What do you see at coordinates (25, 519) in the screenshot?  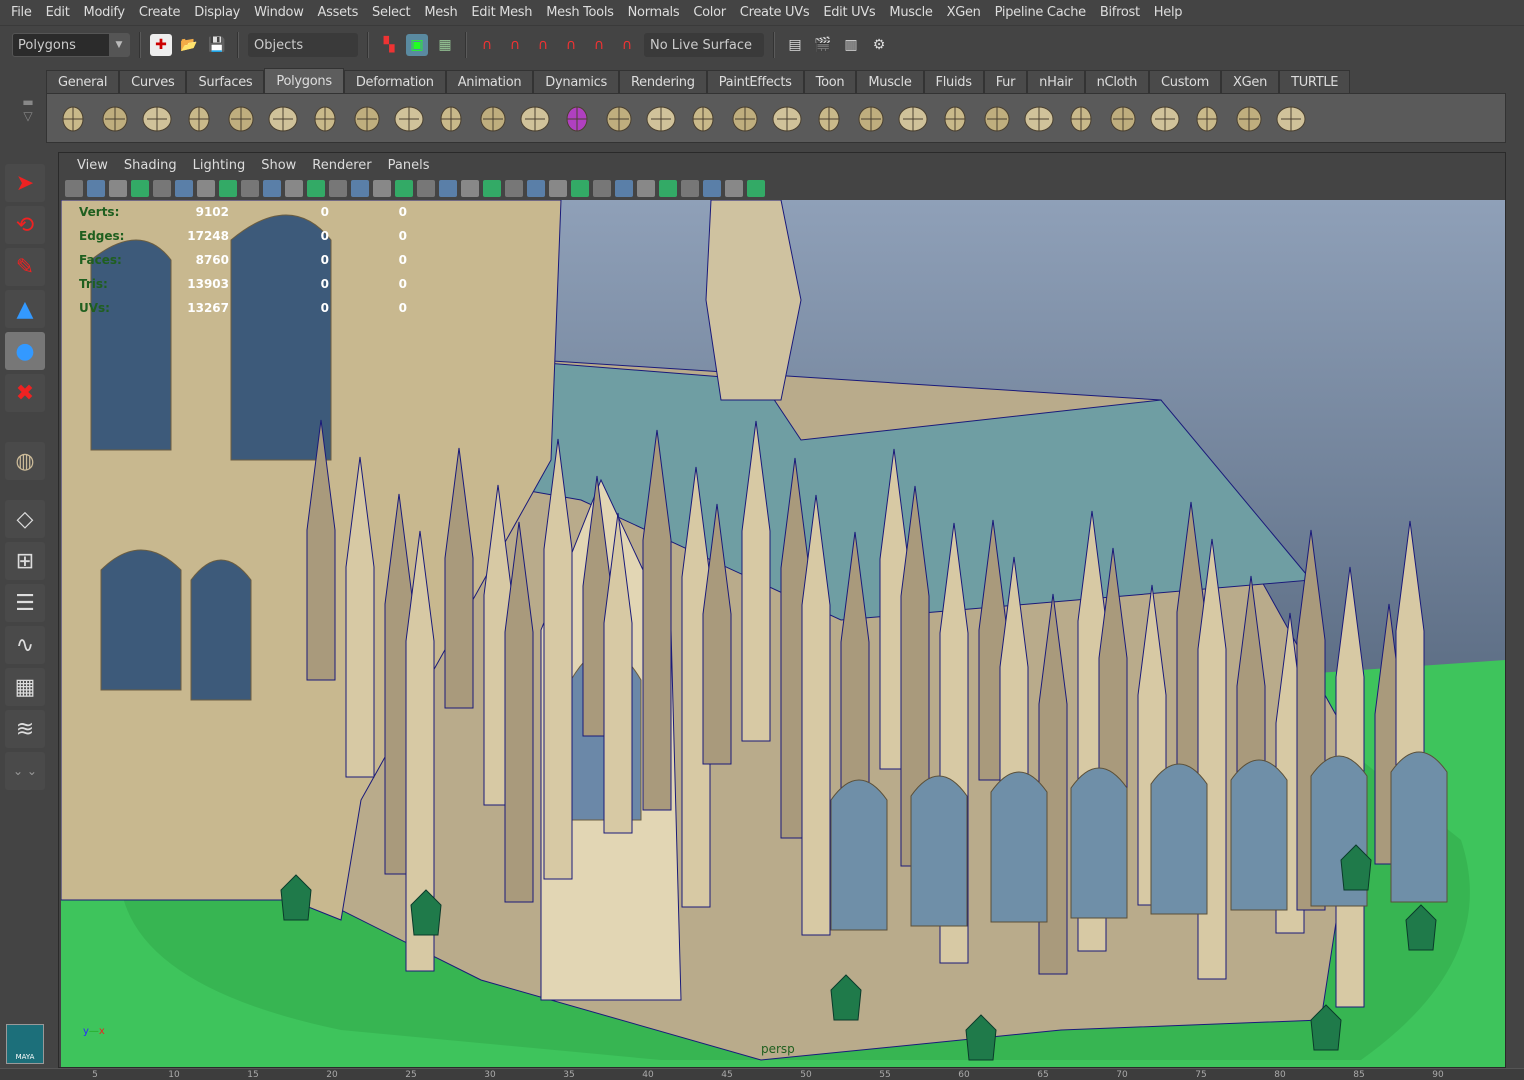 I see `single-view-layout-icon: ◇` at bounding box center [25, 519].